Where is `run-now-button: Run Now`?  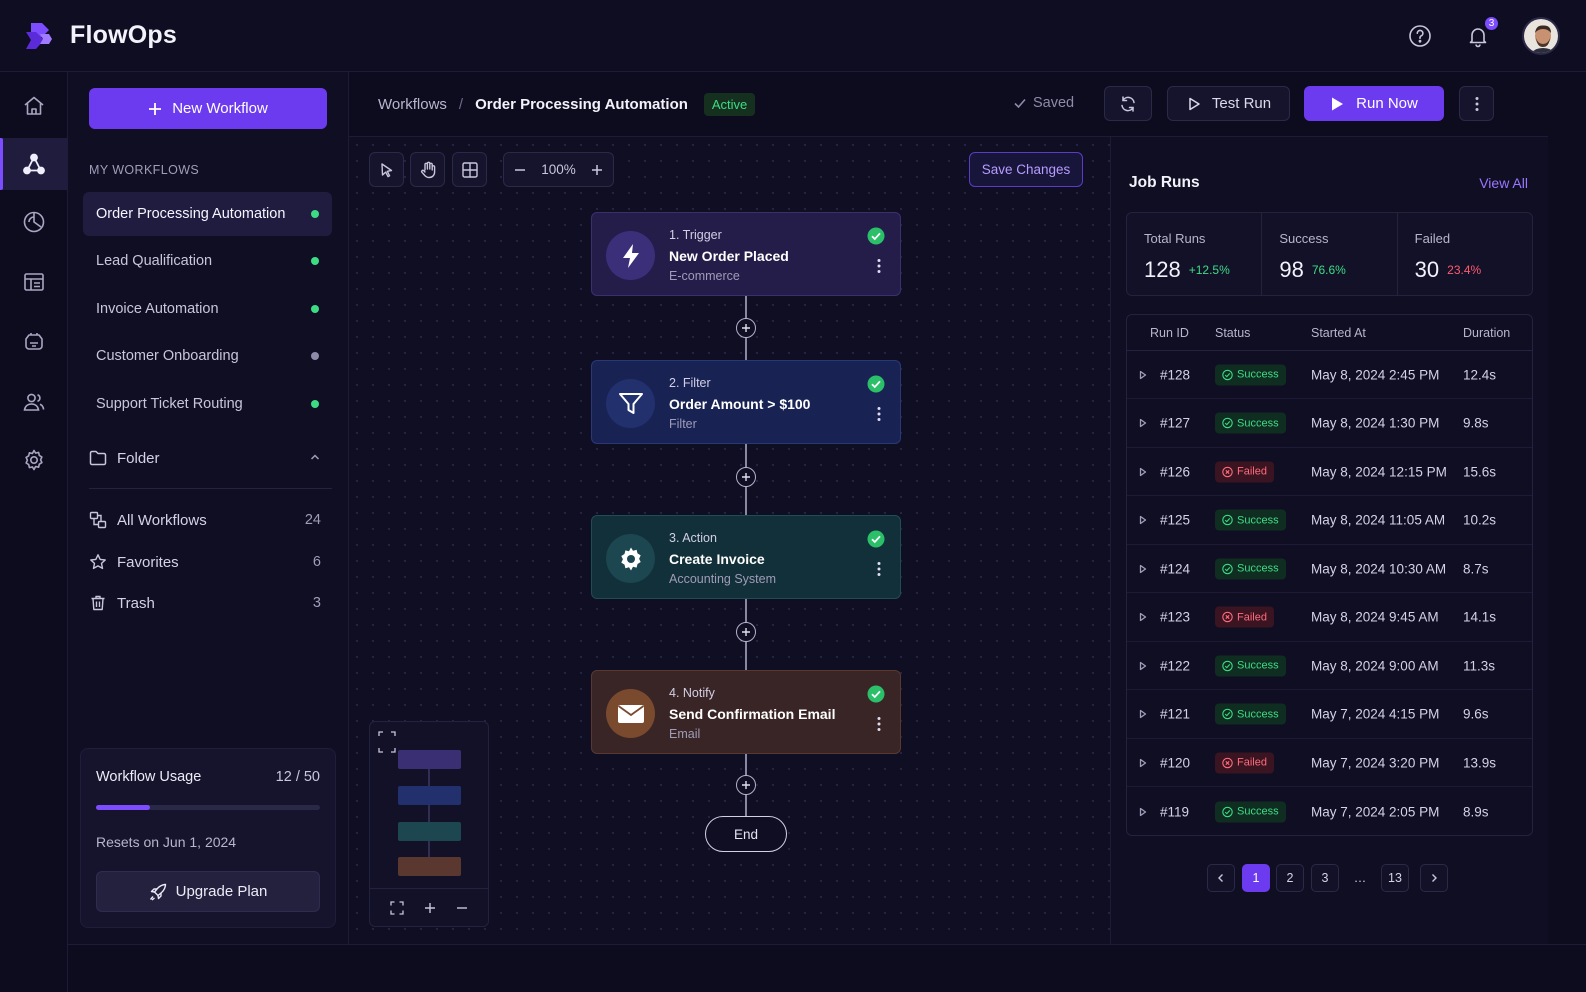 run-now-button: Run Now is located at coordinates (1374, 103).